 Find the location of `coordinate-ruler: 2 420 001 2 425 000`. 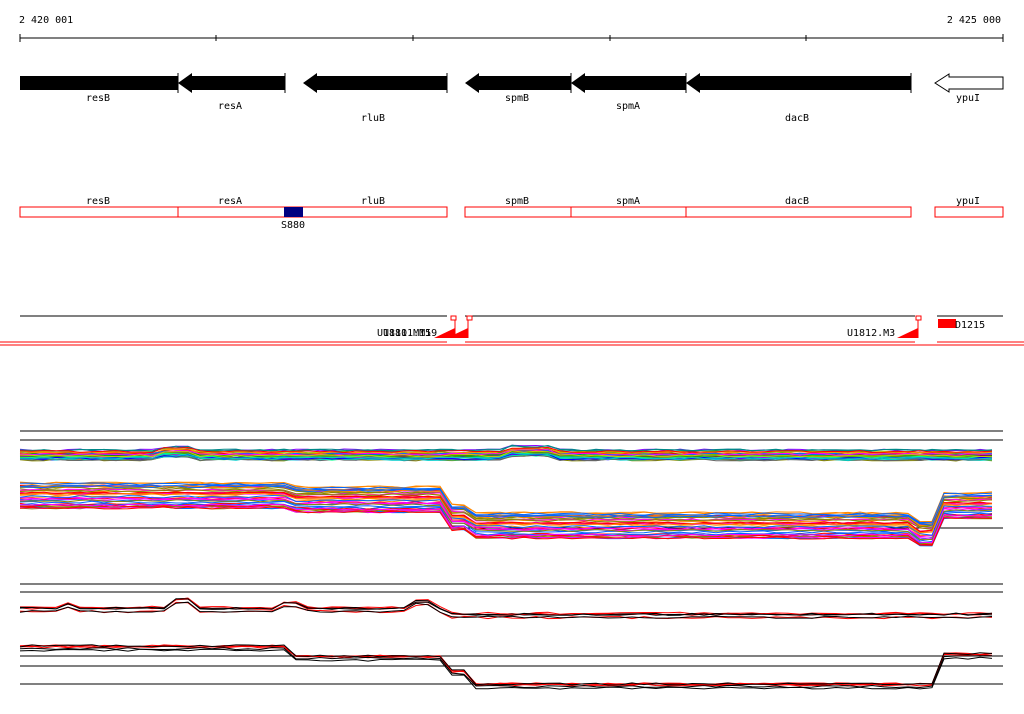

coordinate-ruler: 2 420 001 2 425 000 is located at coordinates (511, 28).